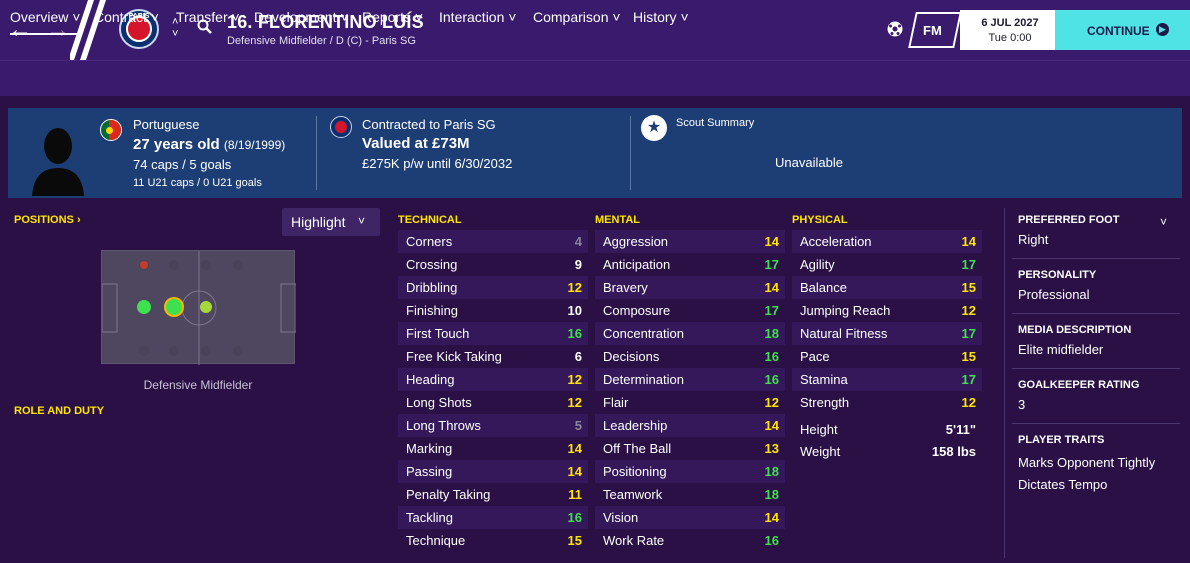 The image size is (1190, 563). Describe the element at coordinates (47, 220) in the screenshot. I see `positions-link: POSITIONS ›` at that location.